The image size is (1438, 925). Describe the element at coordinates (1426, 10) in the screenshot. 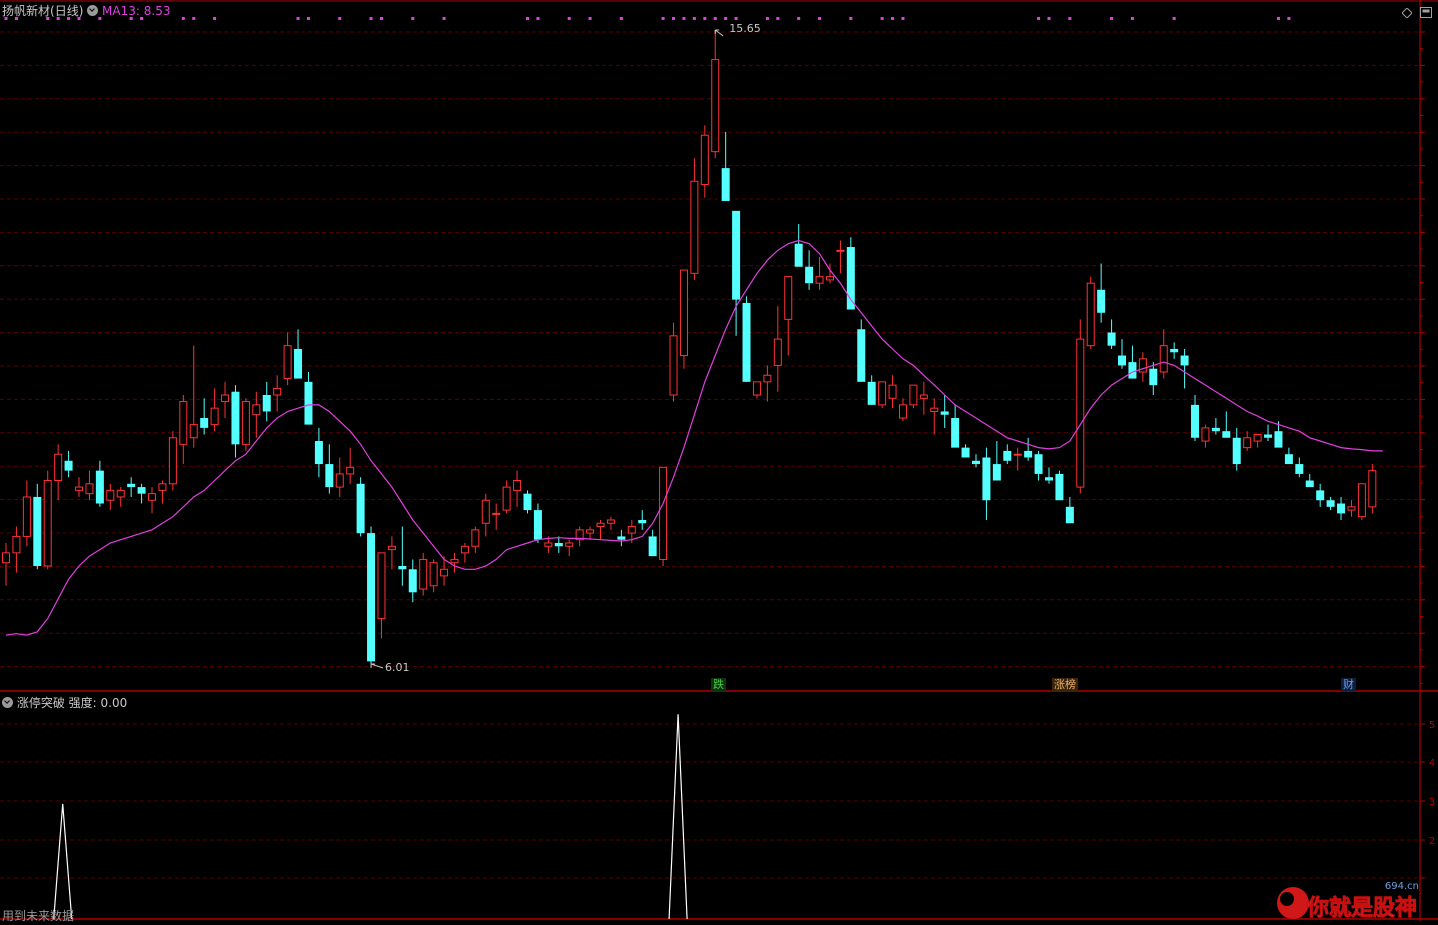

I see `window-icon` at that location.